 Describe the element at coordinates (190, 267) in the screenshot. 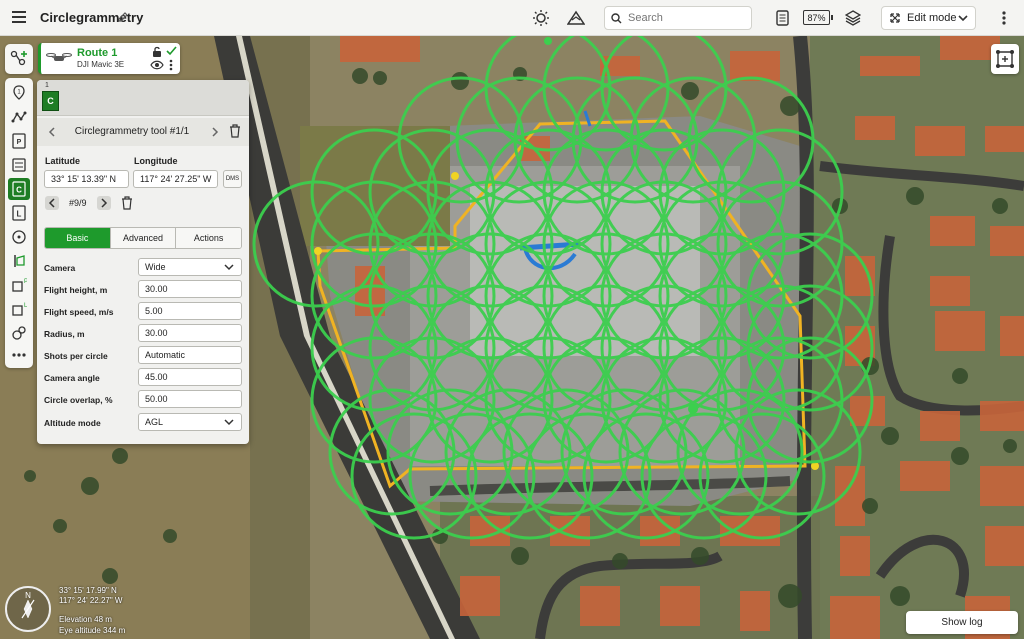

I see `camera-select: Wide` at that location.